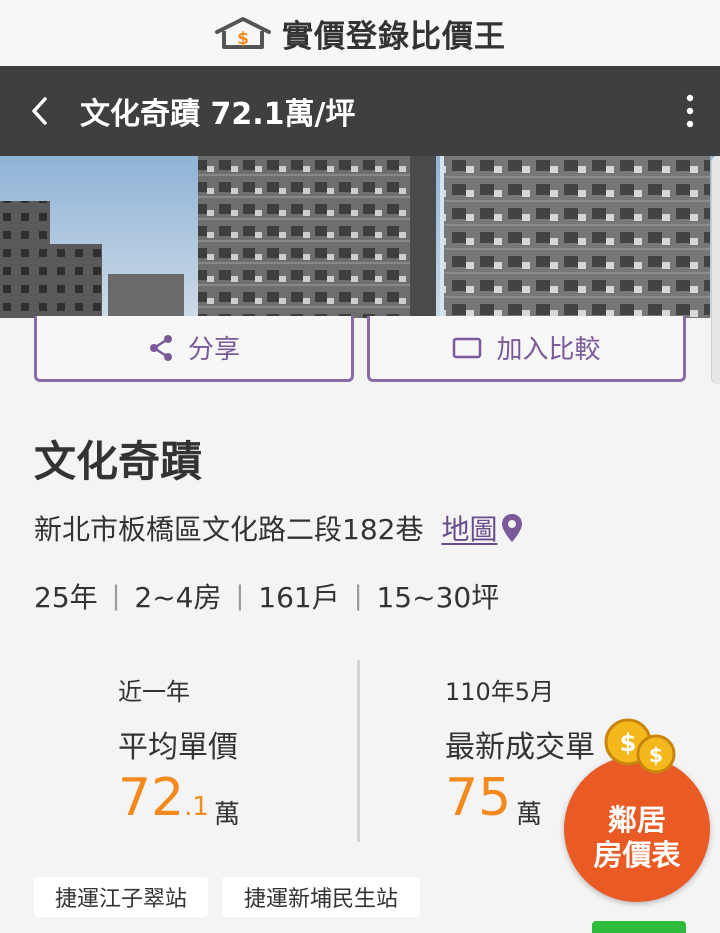 This screenshot has height=933, width=720. What do you see at coordinates (529, 815) in the screenshot?
I see `latest-deal-unit: 萬` at bounding box center [529, 815].